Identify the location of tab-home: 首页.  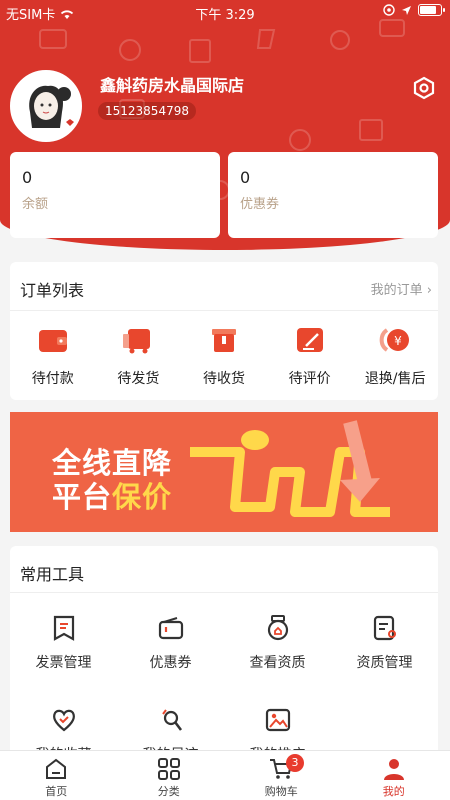
(56, 775).